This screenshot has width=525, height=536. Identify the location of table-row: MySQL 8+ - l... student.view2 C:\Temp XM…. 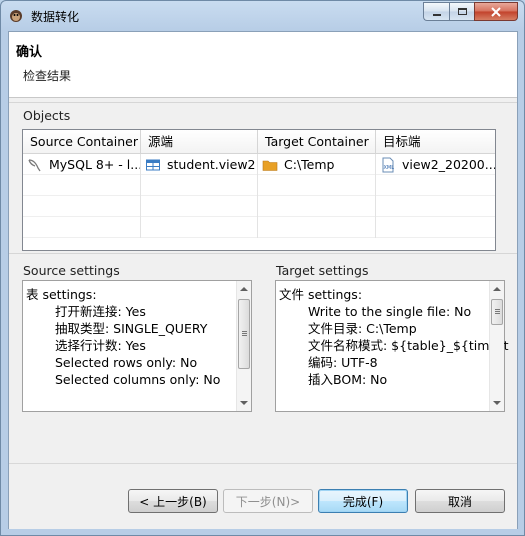
(259, 164).